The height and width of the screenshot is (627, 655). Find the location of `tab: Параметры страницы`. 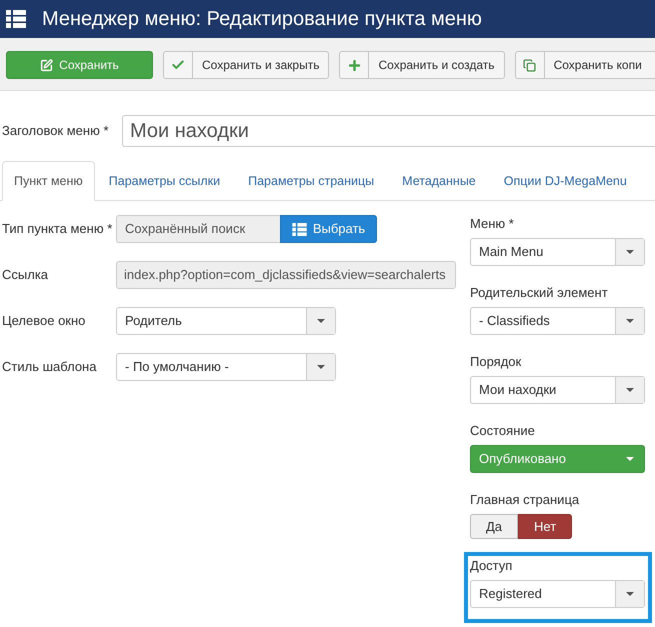

tab: Параметры страницы is located at coordinates (311, 181).